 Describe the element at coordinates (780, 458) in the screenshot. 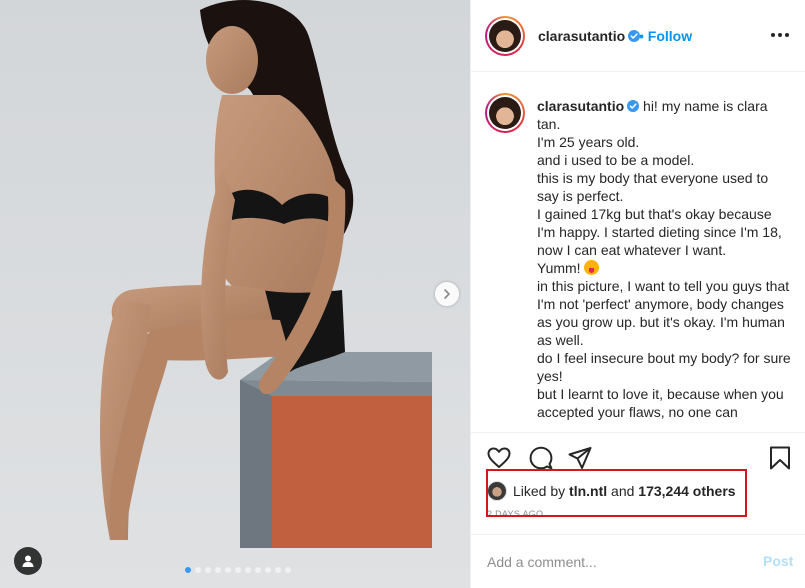

I see `bookmark-icon` at that location.